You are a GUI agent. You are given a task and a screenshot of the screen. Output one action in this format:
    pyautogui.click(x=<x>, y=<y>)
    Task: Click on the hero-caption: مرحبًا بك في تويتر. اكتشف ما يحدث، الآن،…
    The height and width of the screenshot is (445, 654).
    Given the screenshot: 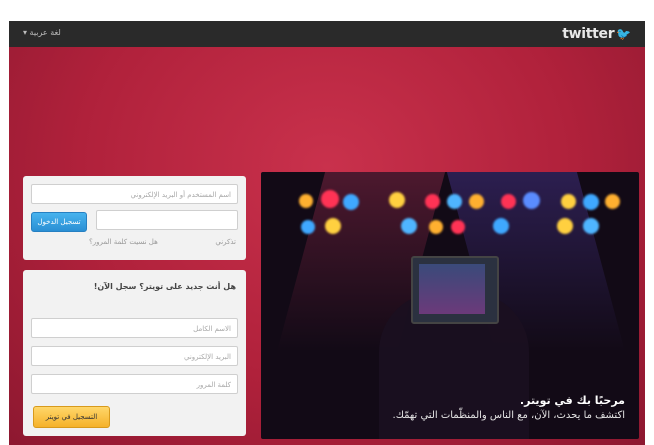 What is the action you would take?
    pyautogui.click(x=509, y=407)
    